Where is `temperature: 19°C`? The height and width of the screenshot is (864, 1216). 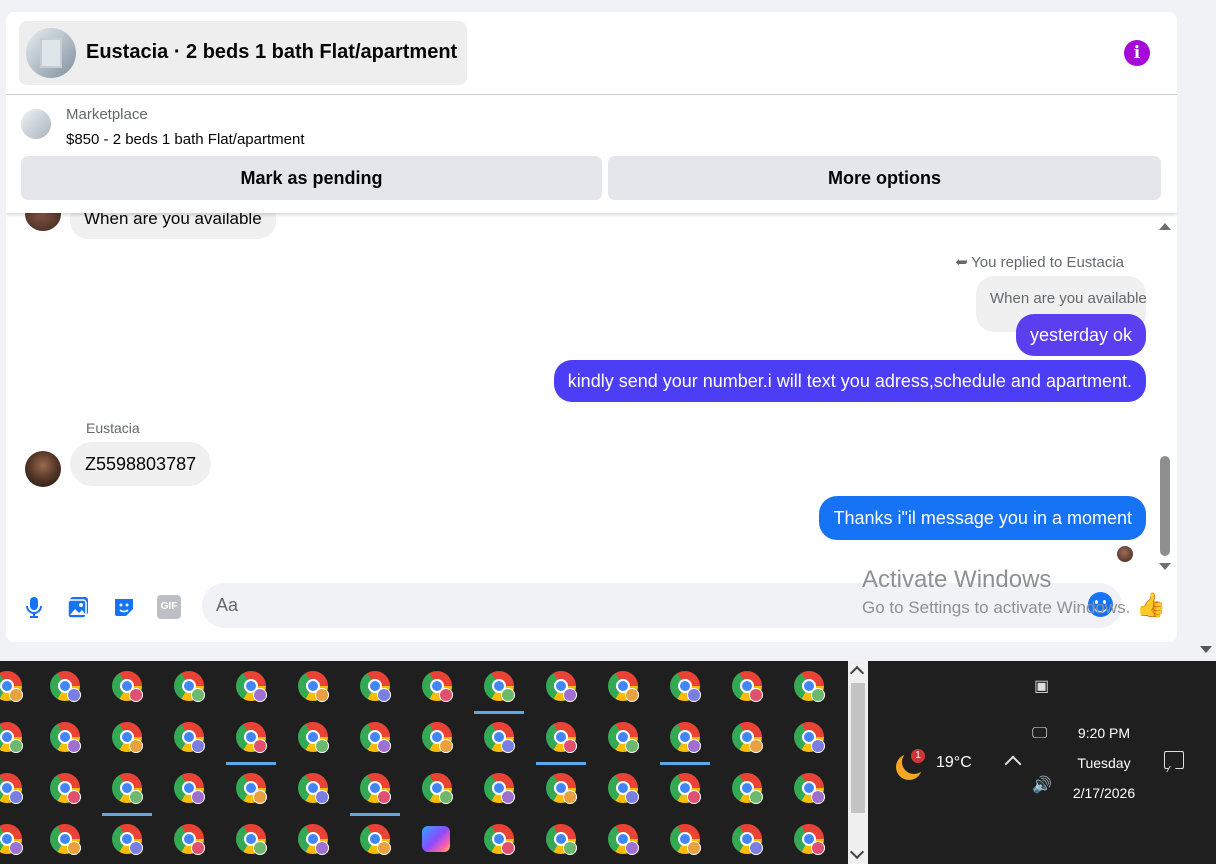
temperature: 19°C is located at coordinates (954, 763).